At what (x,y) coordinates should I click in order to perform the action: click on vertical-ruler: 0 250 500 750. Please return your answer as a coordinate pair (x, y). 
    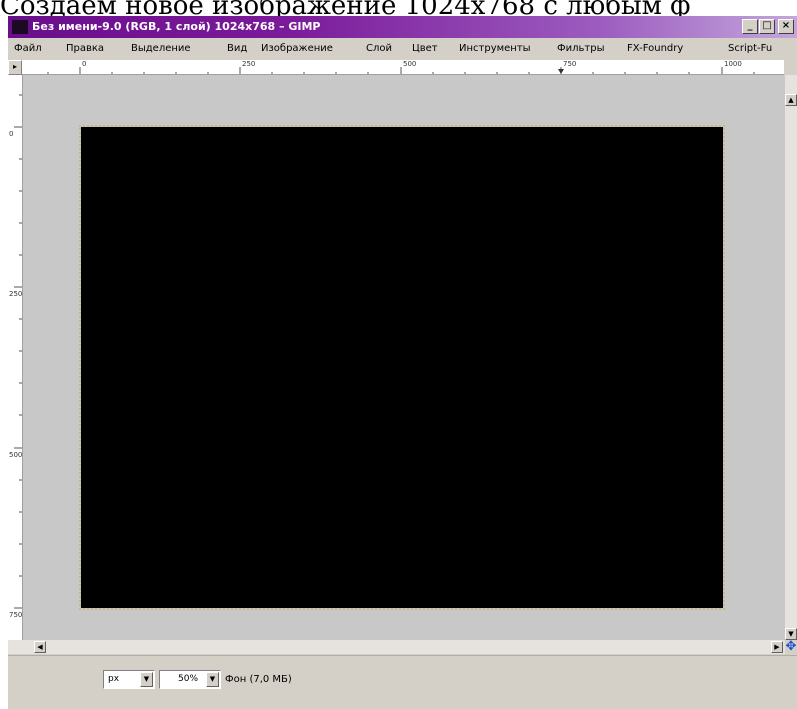
    Looking at the image, I should click on (15, 357).